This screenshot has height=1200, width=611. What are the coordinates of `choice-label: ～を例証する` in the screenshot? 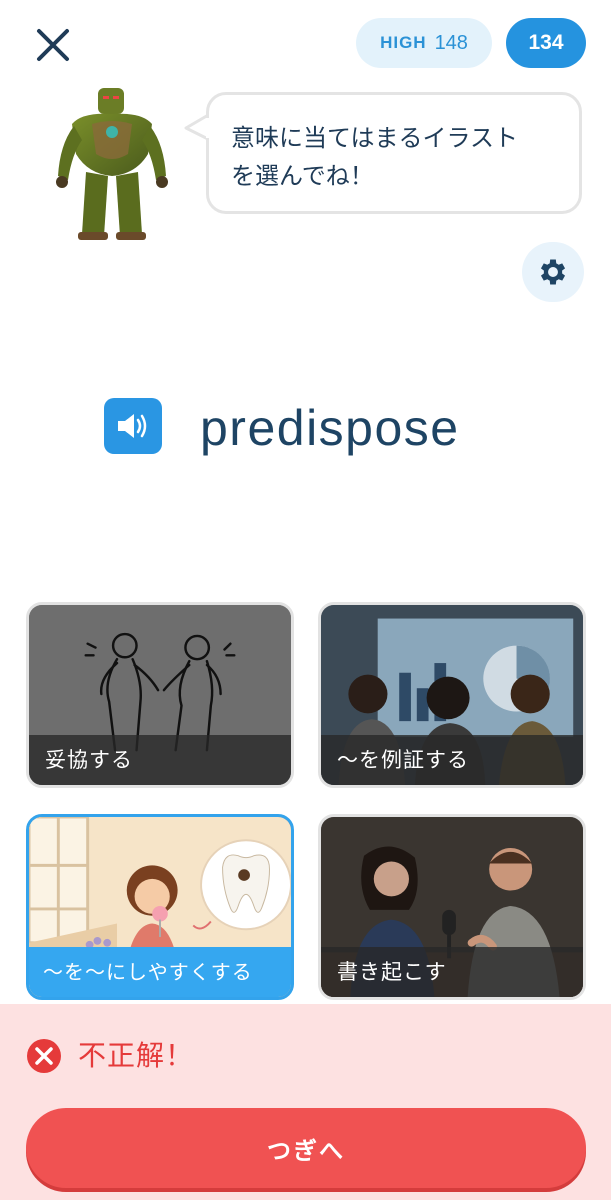 It's located at (452, 760).